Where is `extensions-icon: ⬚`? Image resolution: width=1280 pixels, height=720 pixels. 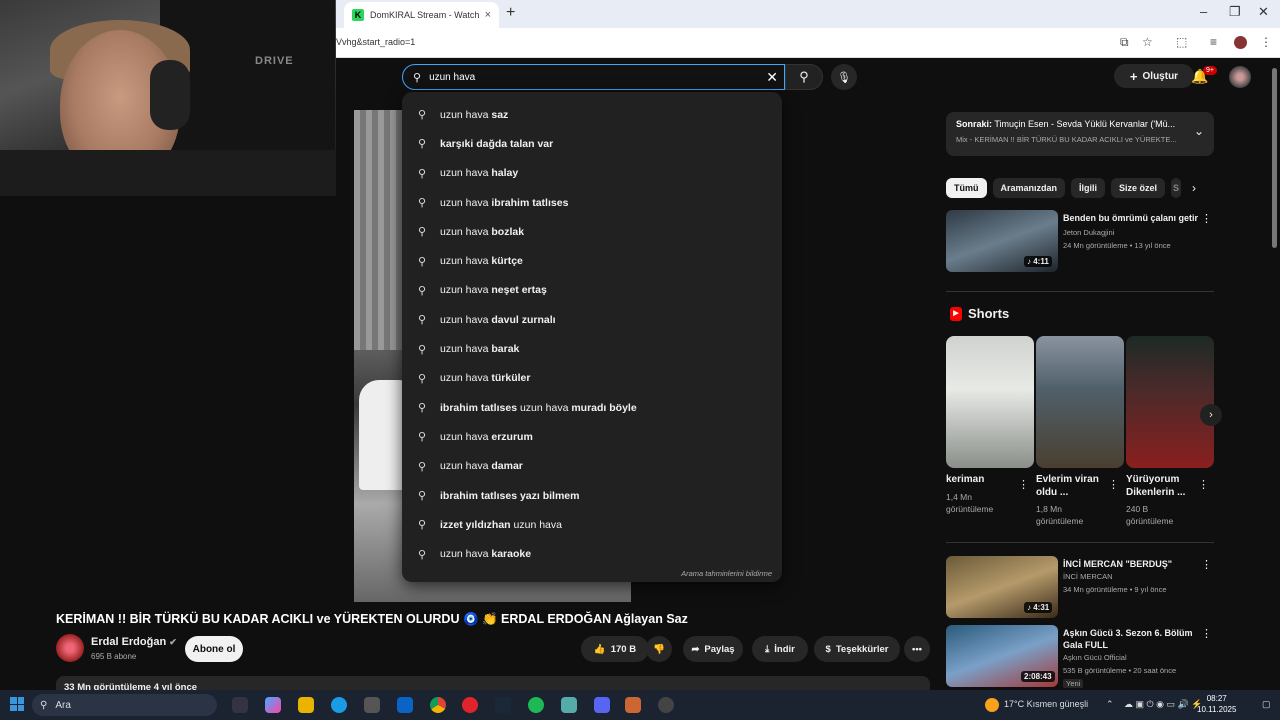 extensions-icon: ⬚ is located at coordinates (1181, 42).